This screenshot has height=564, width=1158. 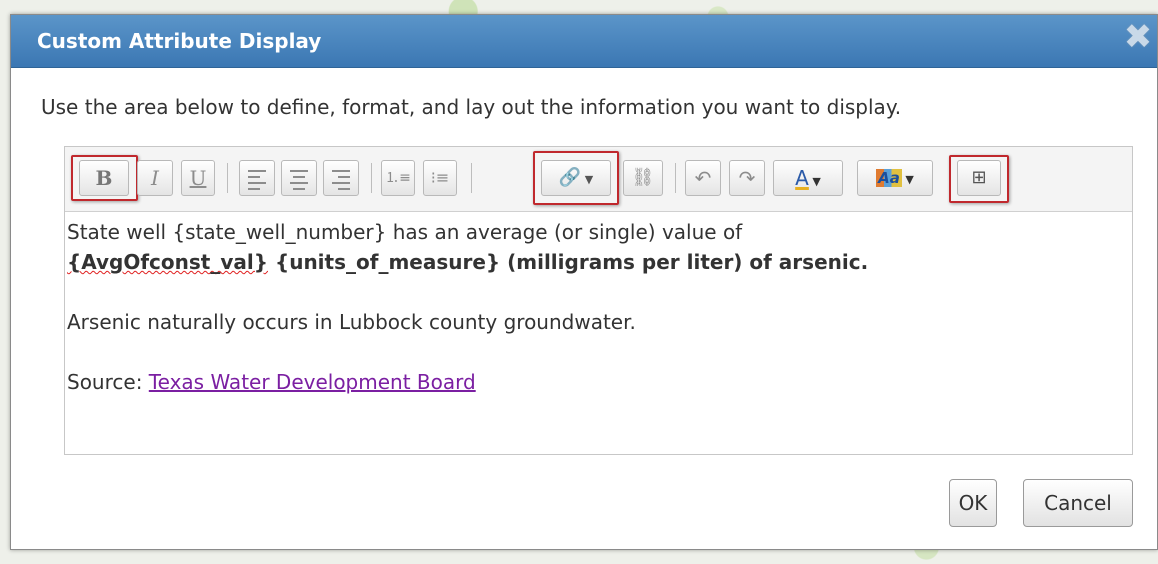 What do you see at coordinates (889, 178) in the screenshot?
I see `text-style-icon: Aa` at bounding box center [889, 178].